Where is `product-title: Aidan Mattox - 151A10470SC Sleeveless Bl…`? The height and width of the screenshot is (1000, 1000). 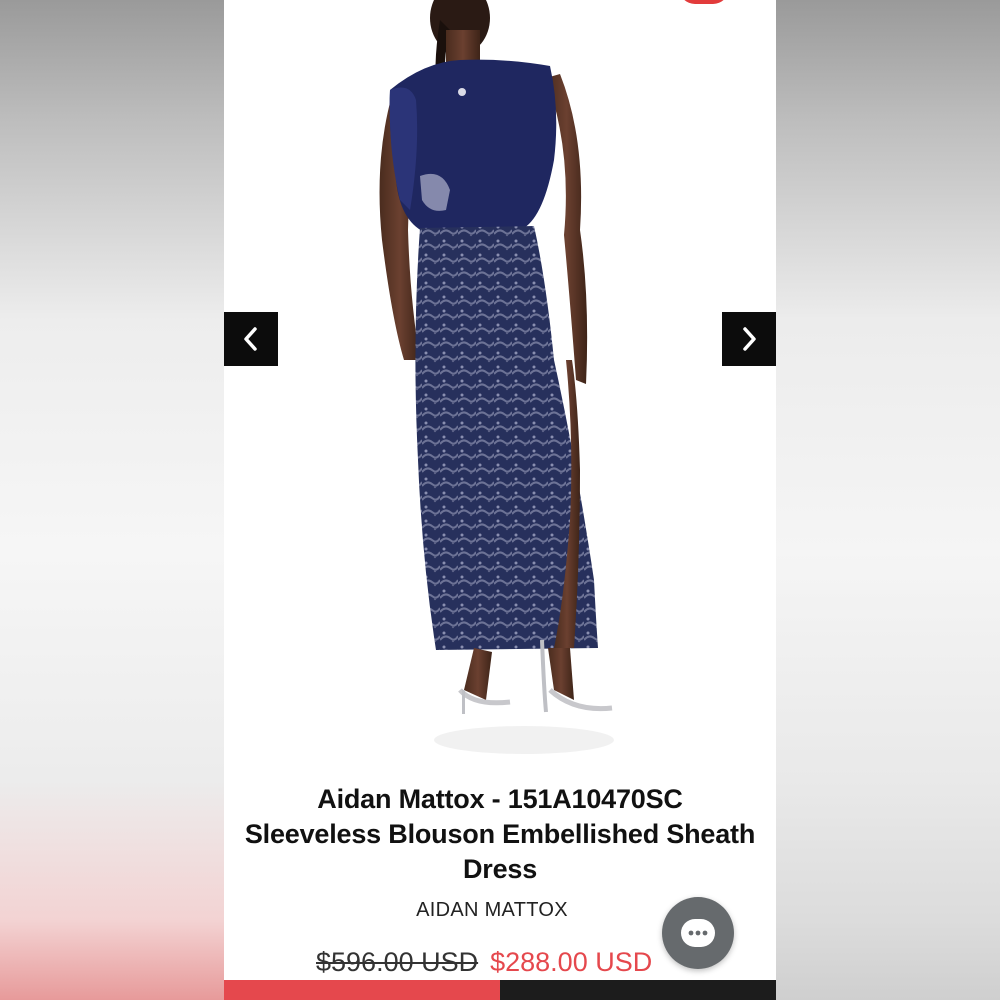
product-title: Aidan Mattox - 151A10470SC Sleeveless Bl… is located at coordinates (500, 834).